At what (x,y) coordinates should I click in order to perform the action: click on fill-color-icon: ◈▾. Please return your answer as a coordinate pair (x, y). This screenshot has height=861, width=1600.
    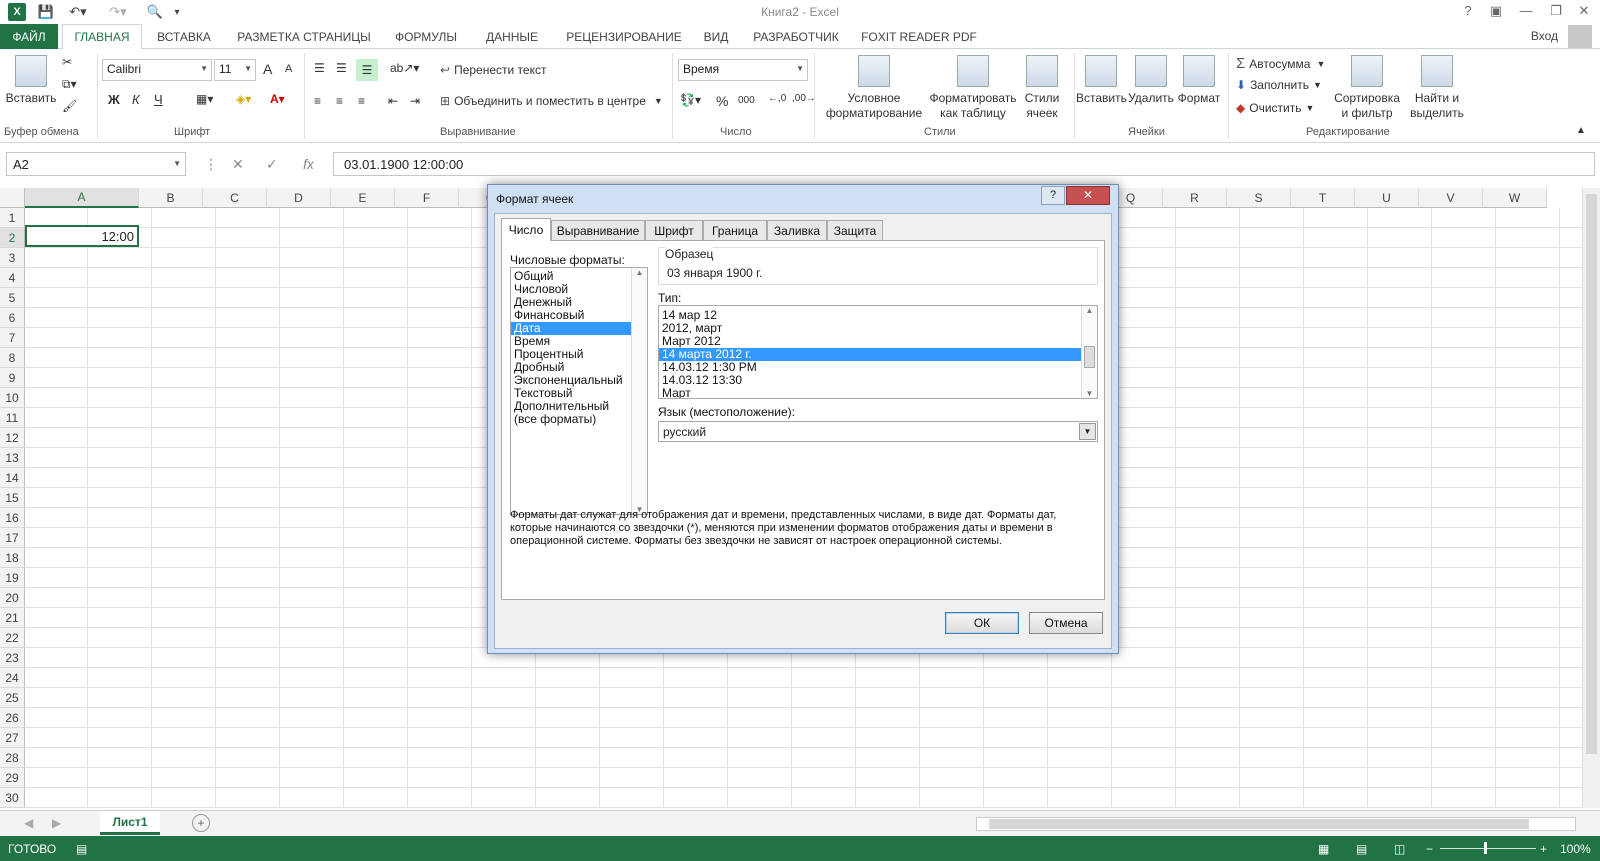
    Looking at the image, I should click on (243, 99).